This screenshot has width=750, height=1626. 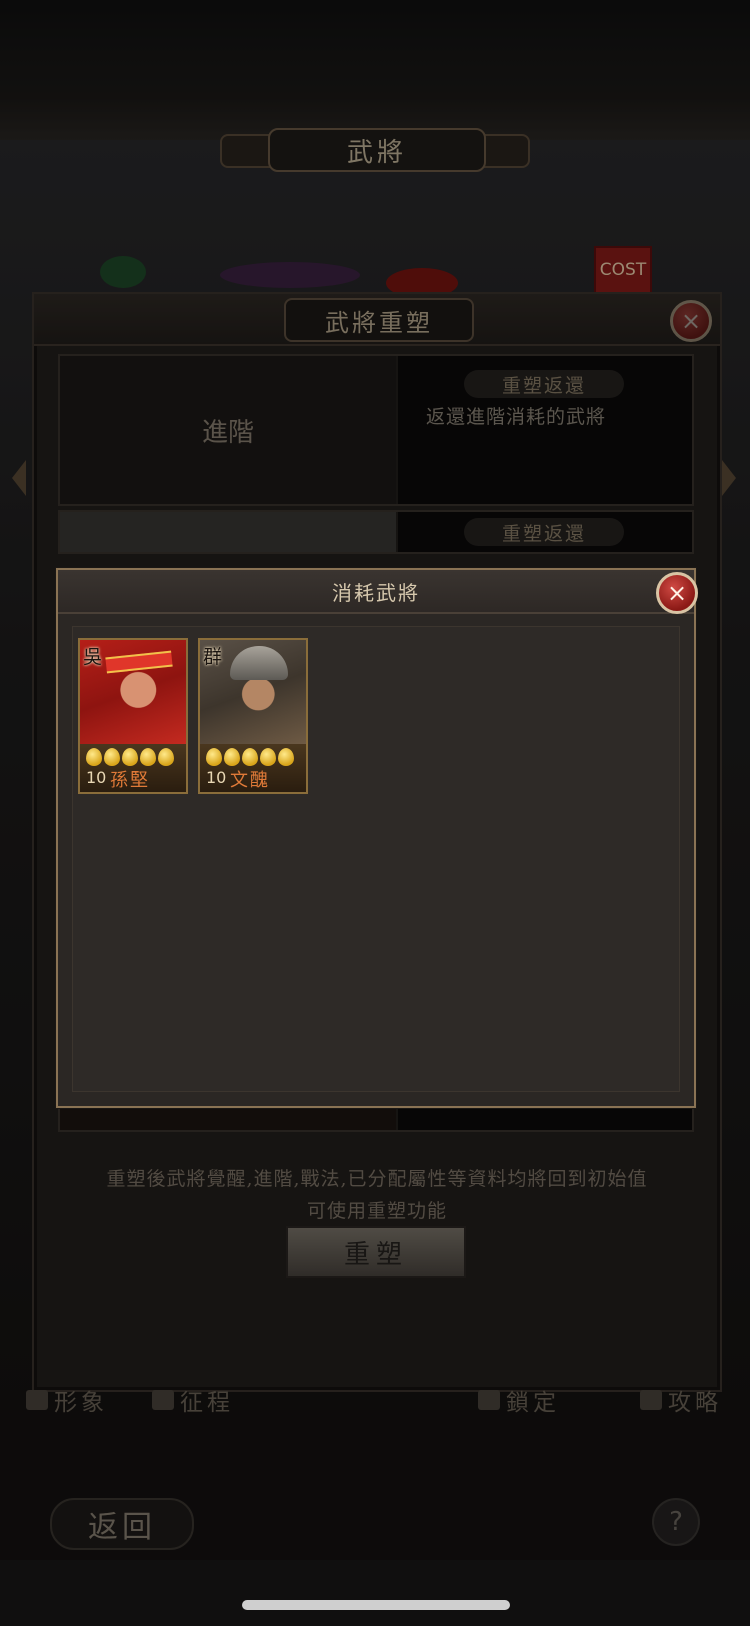 I want to click on home-indicator, so click(x=376, y=1605).